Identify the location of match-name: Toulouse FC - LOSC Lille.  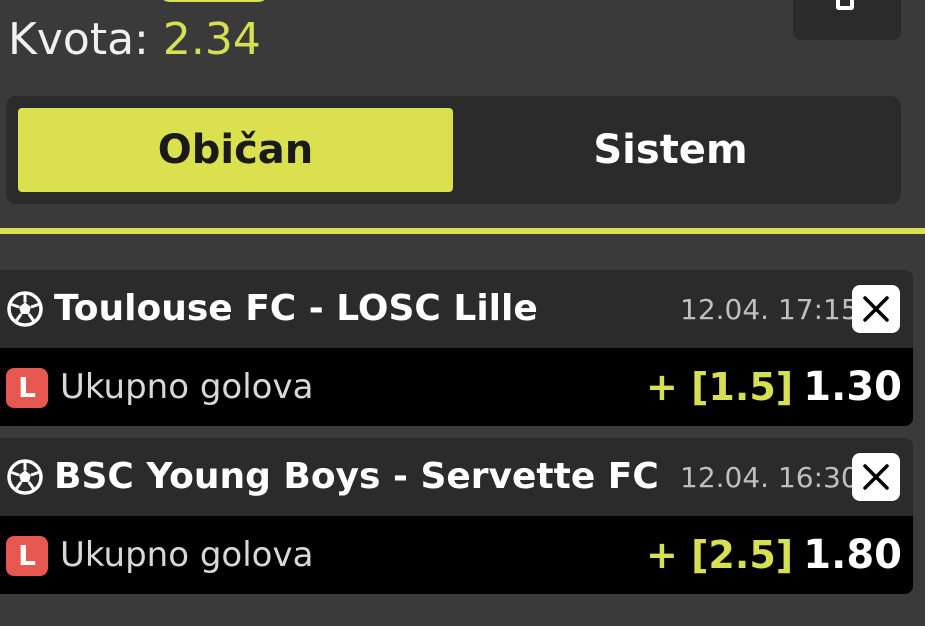
(296, 308).